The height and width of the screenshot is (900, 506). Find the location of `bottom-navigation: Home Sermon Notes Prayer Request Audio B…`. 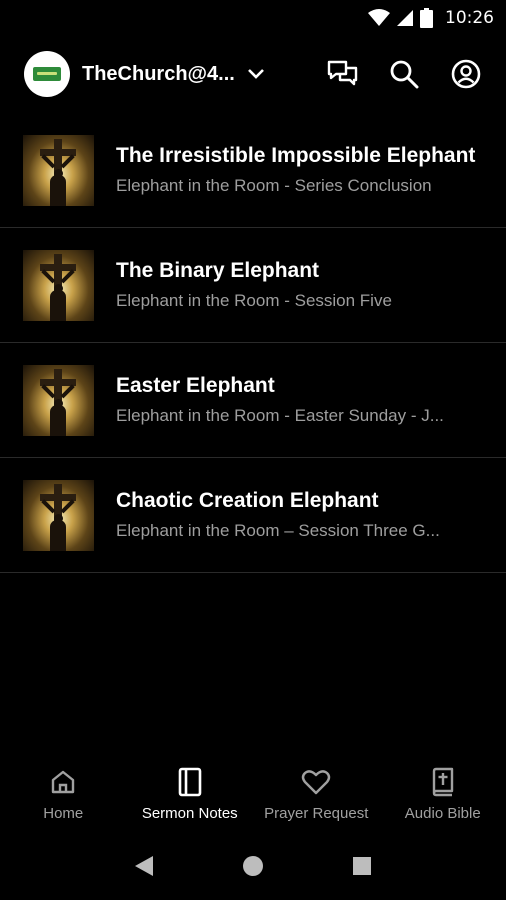

bottom-navigation: Home Sermon Notes Prayer Request Audio B… is located at coordinates (253, 796).